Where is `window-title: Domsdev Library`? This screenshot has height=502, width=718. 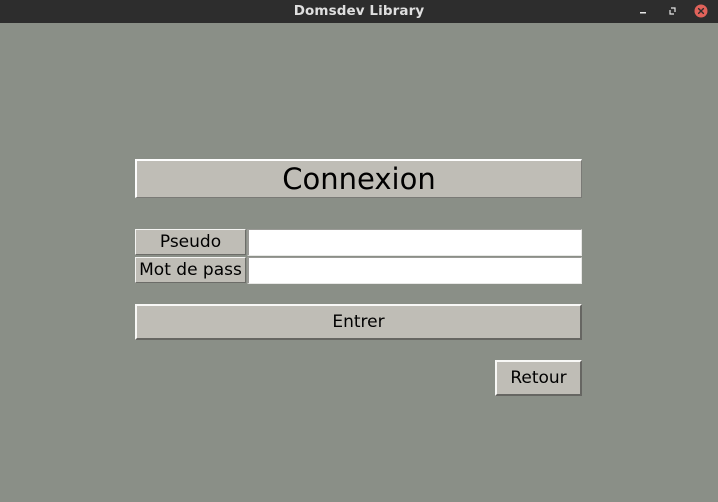 window-title: Domsdev Library is located at coordinates (359, 11).